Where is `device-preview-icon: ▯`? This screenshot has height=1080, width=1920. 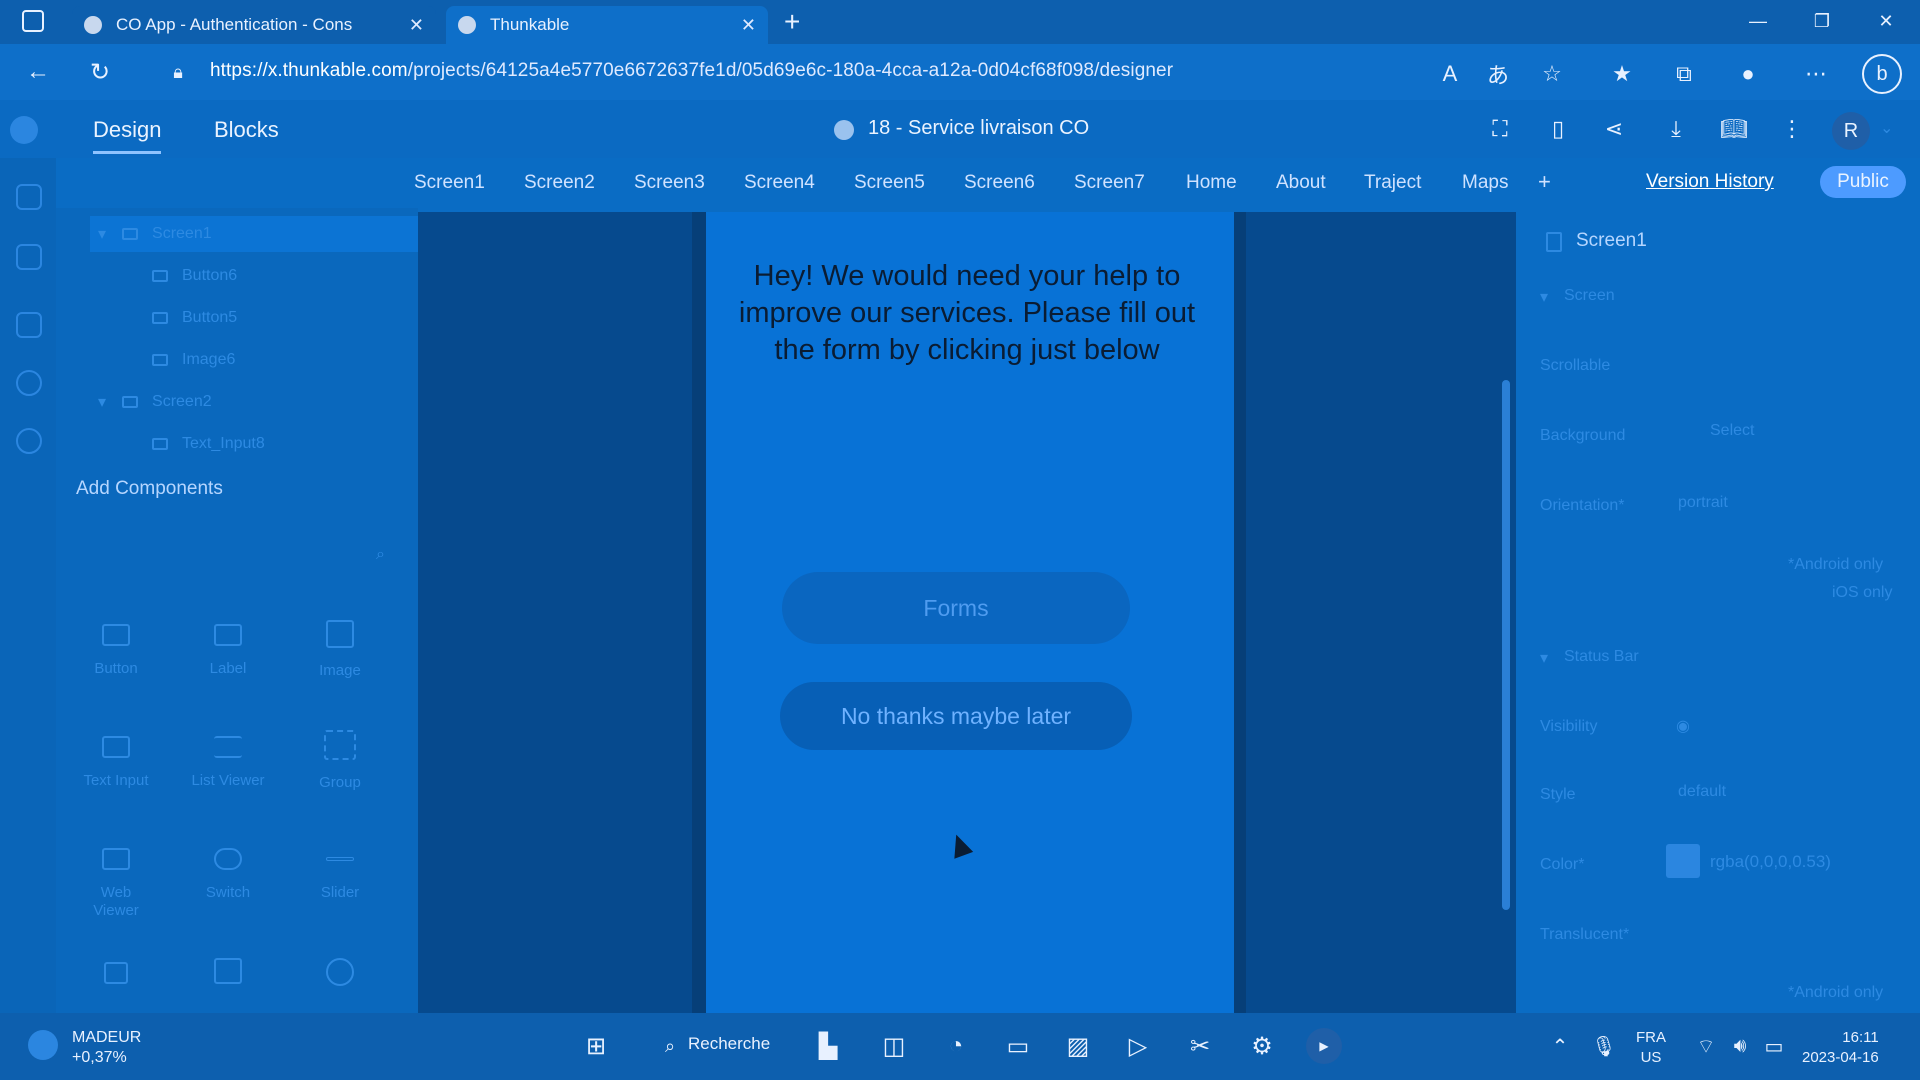 device-preview-icon: ▯ is located at coordinates (1558, 129).